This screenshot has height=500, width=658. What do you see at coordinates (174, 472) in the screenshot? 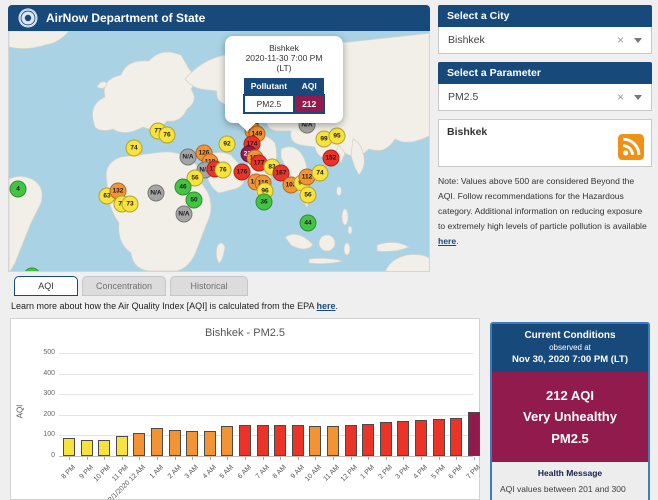
I see `chart-x-tick-label: 2 AM` at bounding box center [174, 472].